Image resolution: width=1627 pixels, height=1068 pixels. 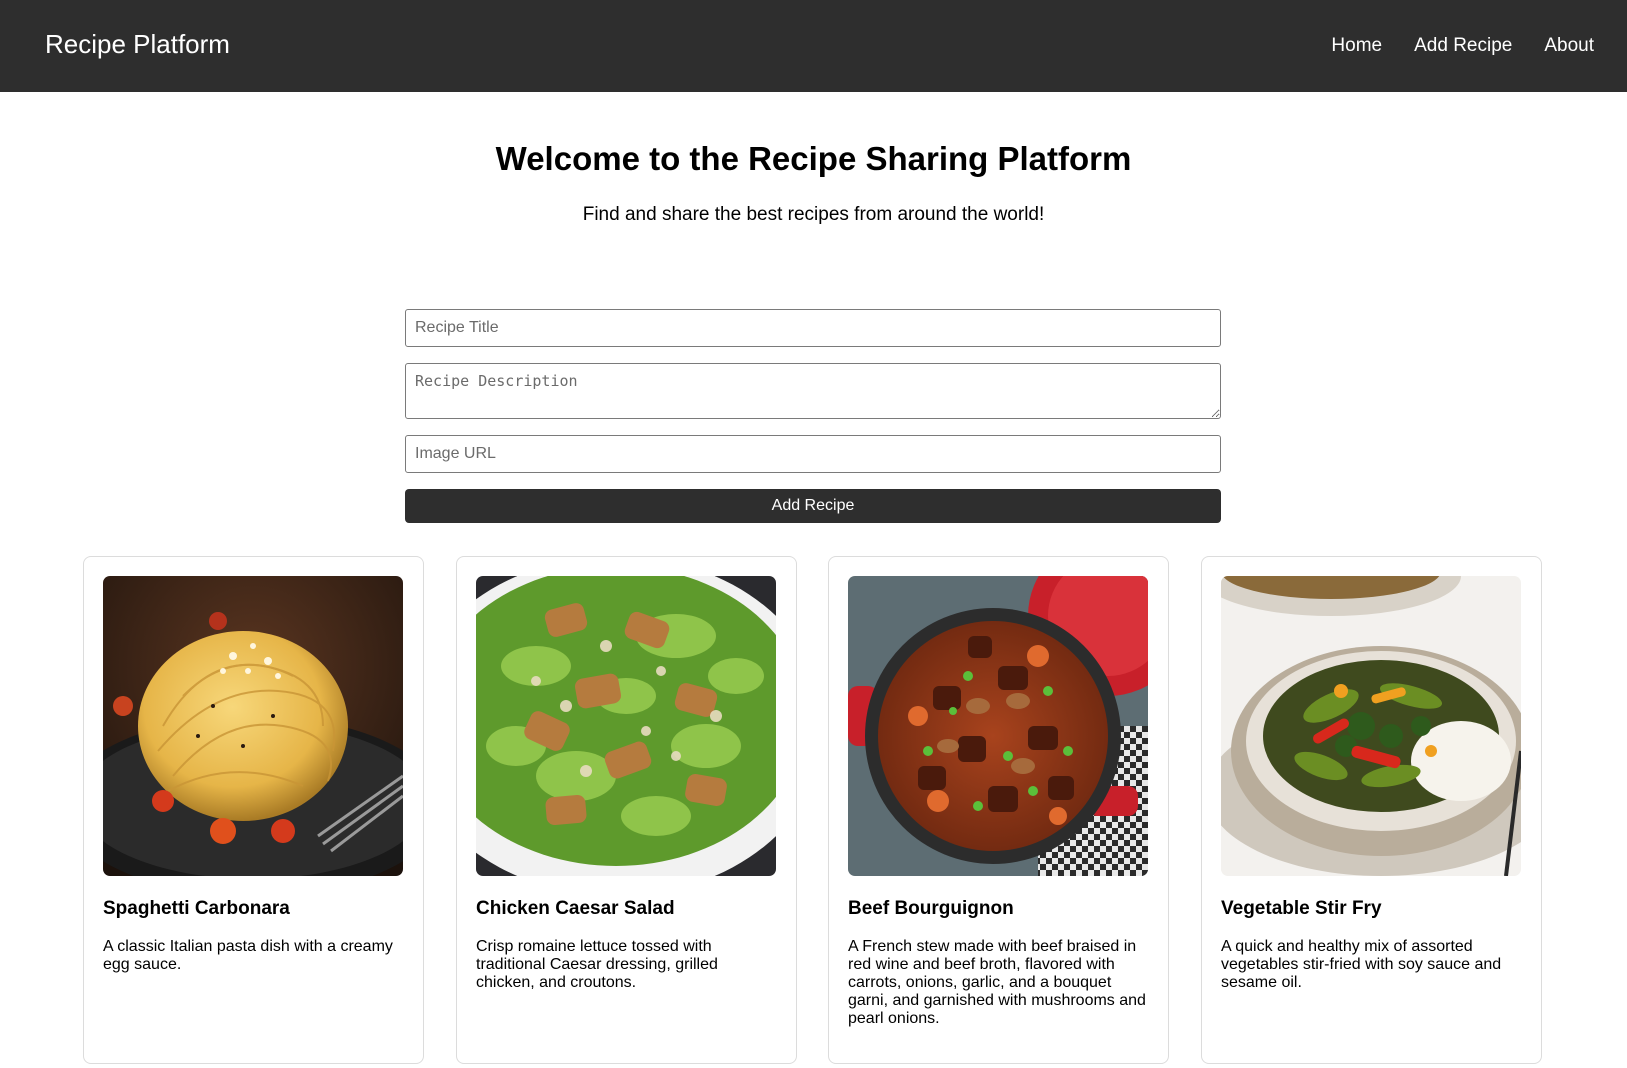 I want to click on nav-links: Home Add Recipe About, so click(x=1462, y=46).